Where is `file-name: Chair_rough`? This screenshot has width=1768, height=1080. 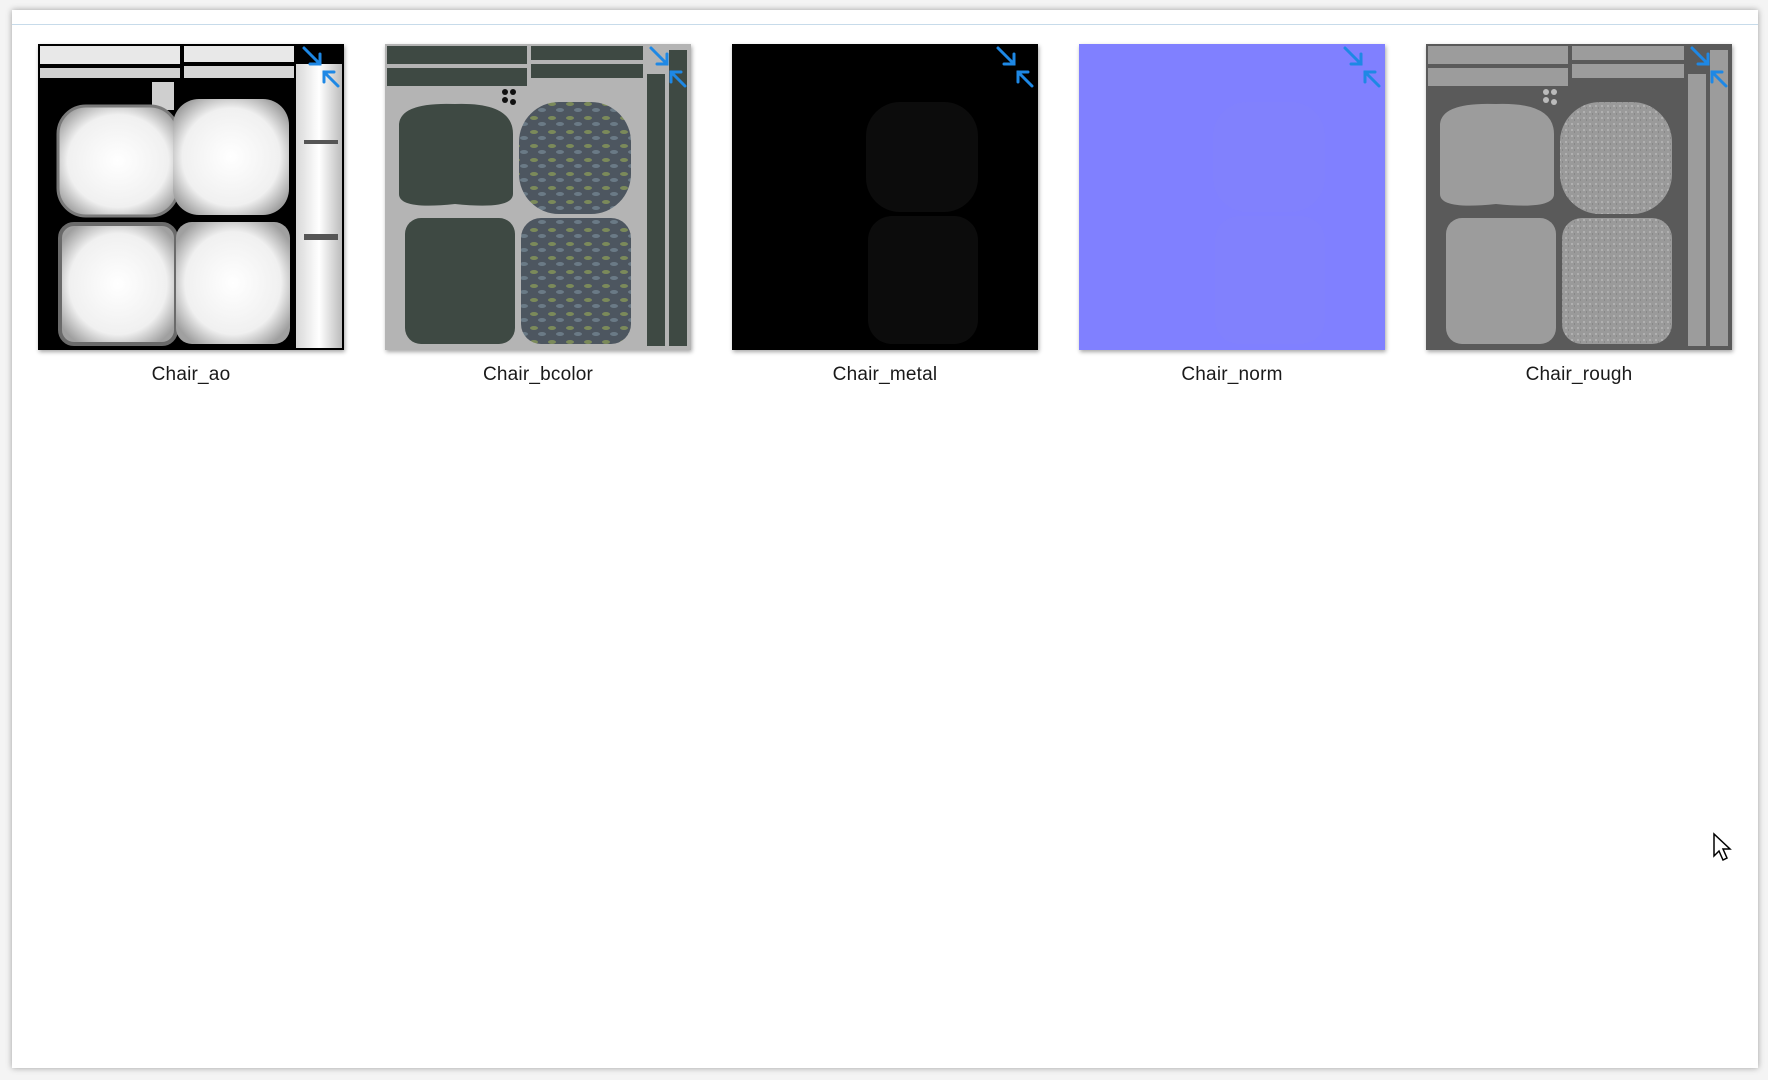
file-name: Chair_rough is located at coordinates (1579, 375).